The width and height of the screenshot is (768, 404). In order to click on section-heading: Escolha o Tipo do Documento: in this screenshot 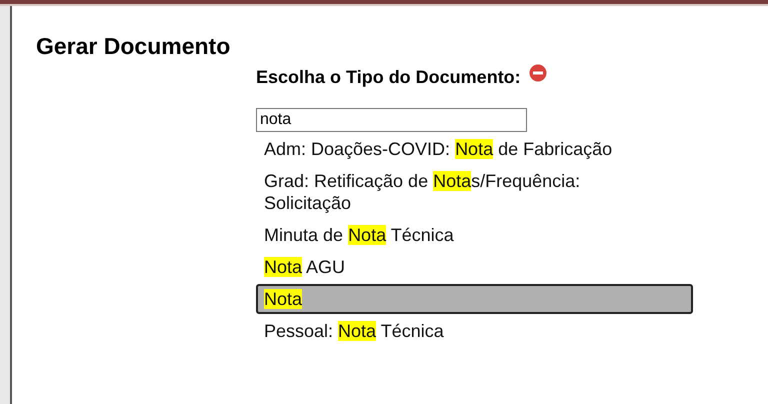, I will do `click(388, 77)`.